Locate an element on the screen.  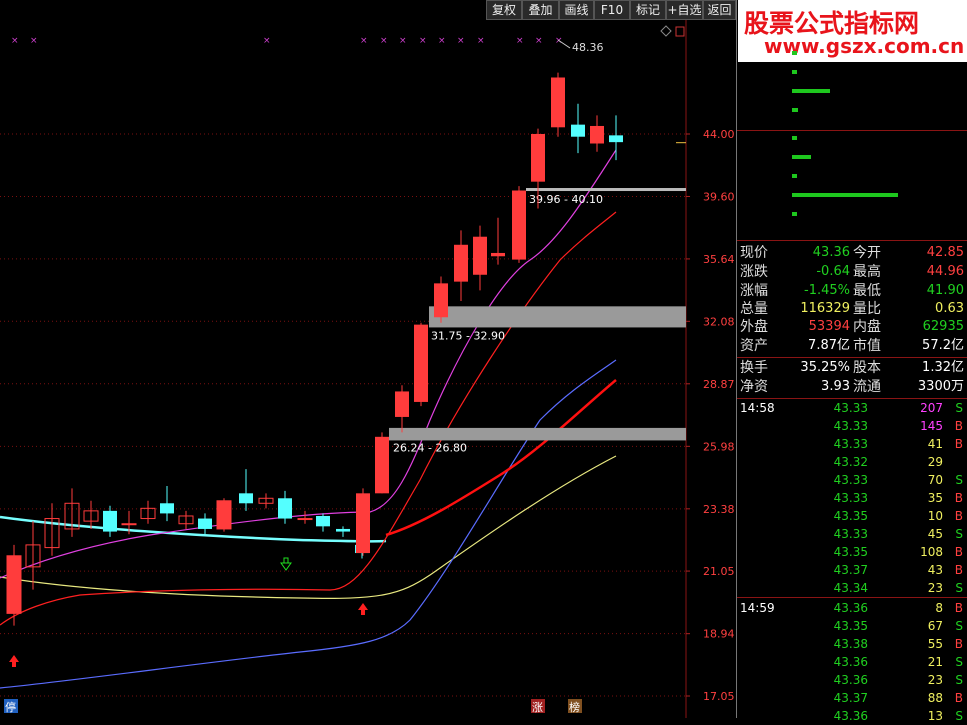
quote-l1: 换手 is located at coordinates (754, 368).